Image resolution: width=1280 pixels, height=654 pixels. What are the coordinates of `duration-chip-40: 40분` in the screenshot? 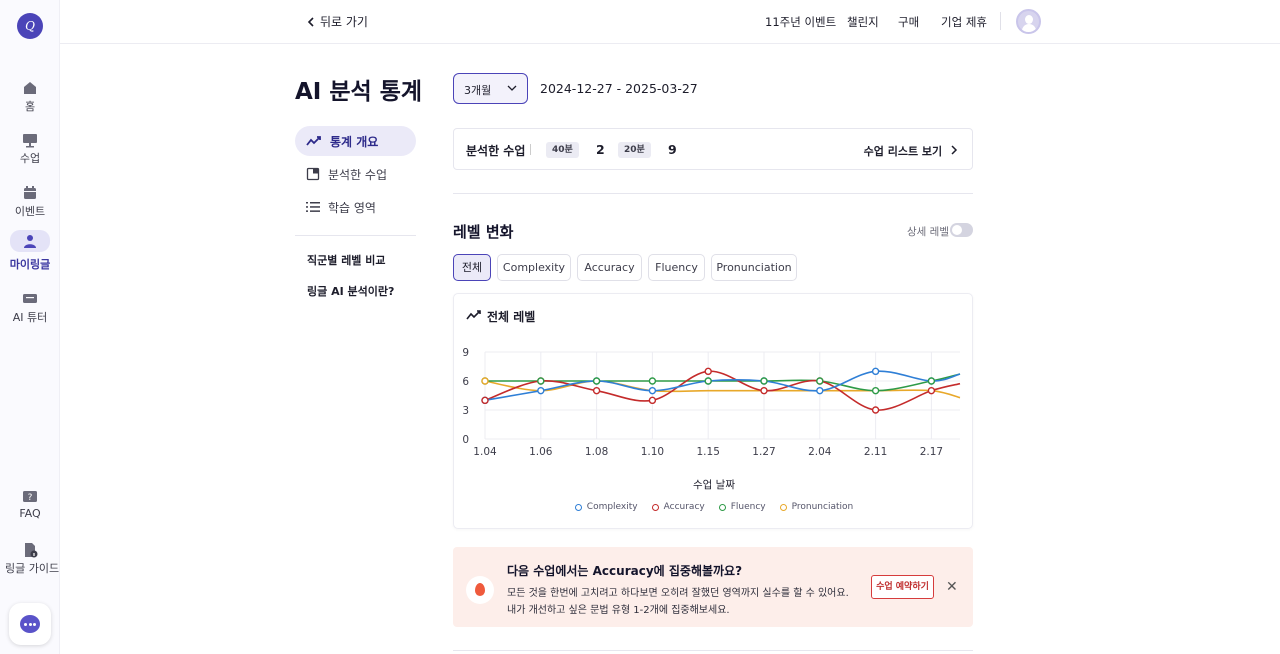 It's located at (562, 150).